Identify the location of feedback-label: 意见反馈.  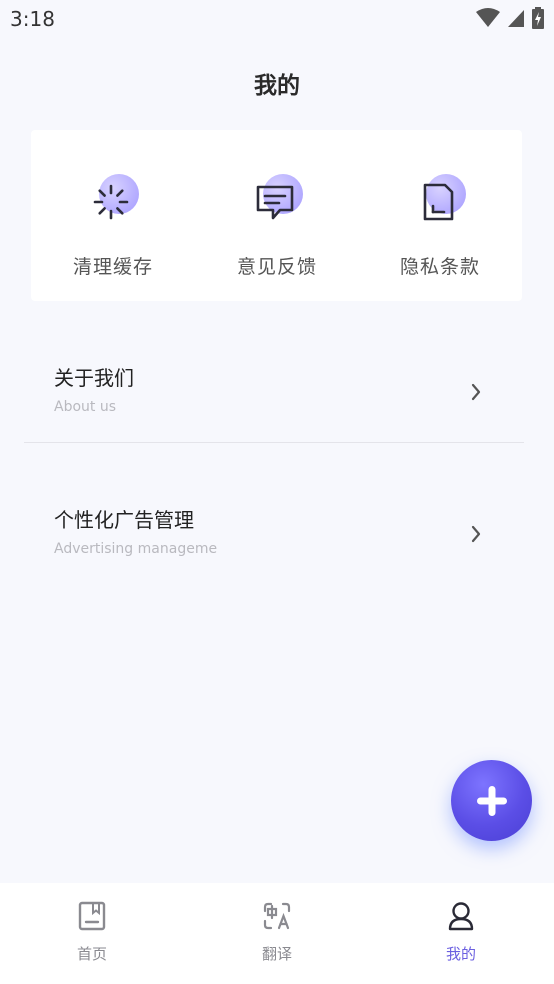
(276, 267).